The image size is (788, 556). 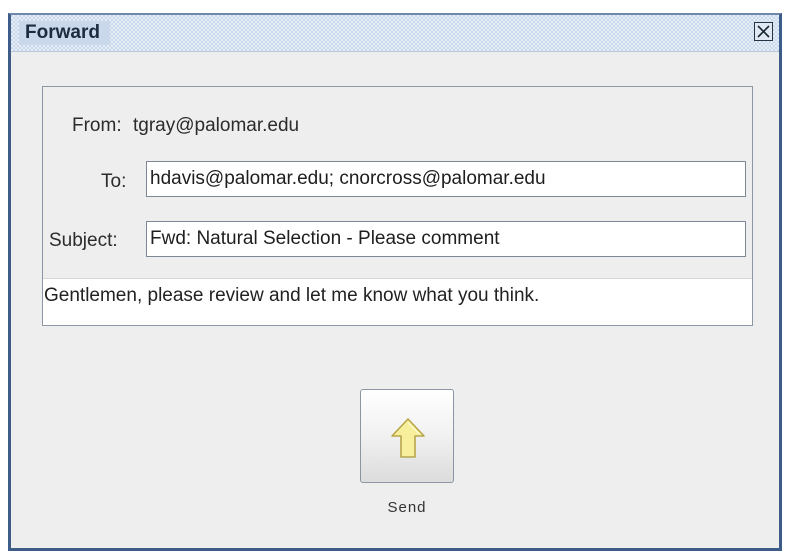 I want to click on subject-field, so click(x=446, y=239).